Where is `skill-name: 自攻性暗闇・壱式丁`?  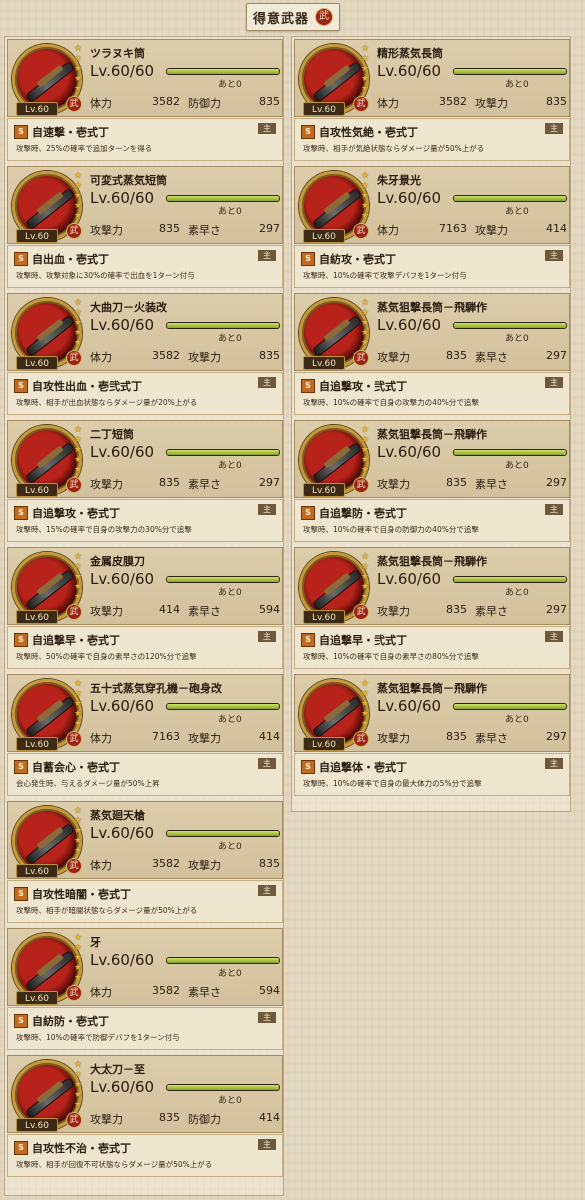
skill-name: 自攻性暗闇・壱式丁 is located at coordinates (81, 894).